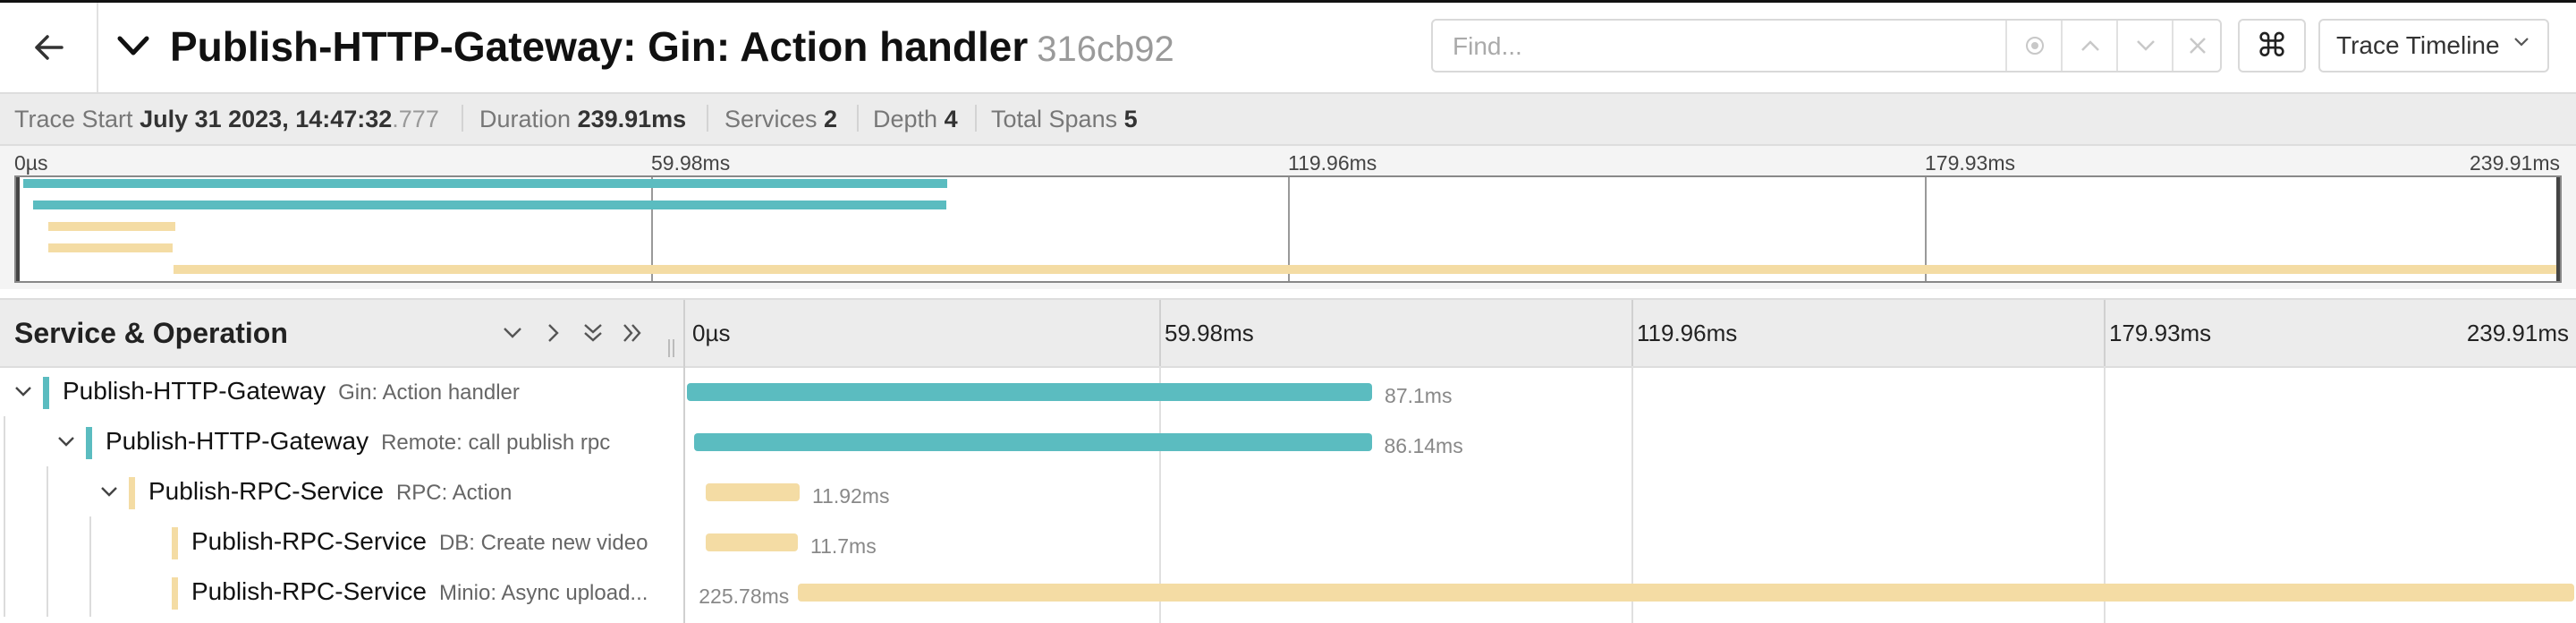 The height and width of the screenshot is (623, 2576). I want to click on operation-name: Gin: Action handler, so click(429, 392).